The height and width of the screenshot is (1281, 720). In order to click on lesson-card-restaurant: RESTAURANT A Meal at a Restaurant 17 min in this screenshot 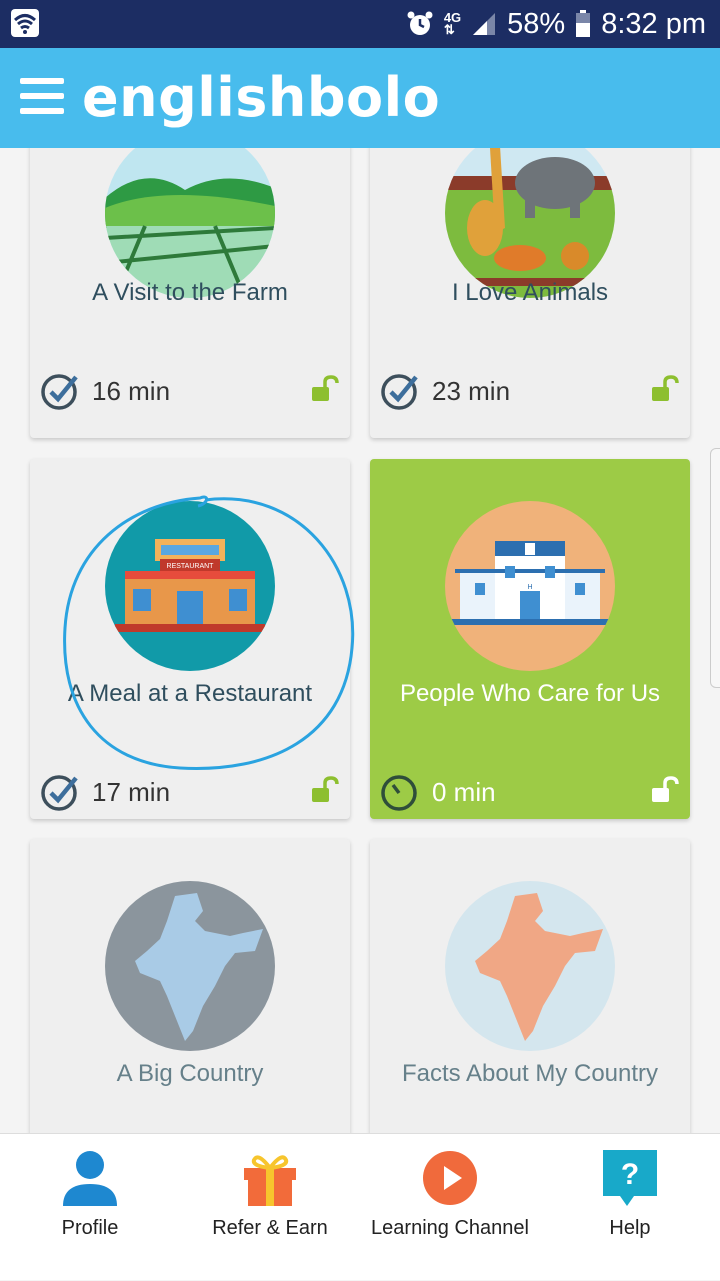, I will do `click(190, 639)`.